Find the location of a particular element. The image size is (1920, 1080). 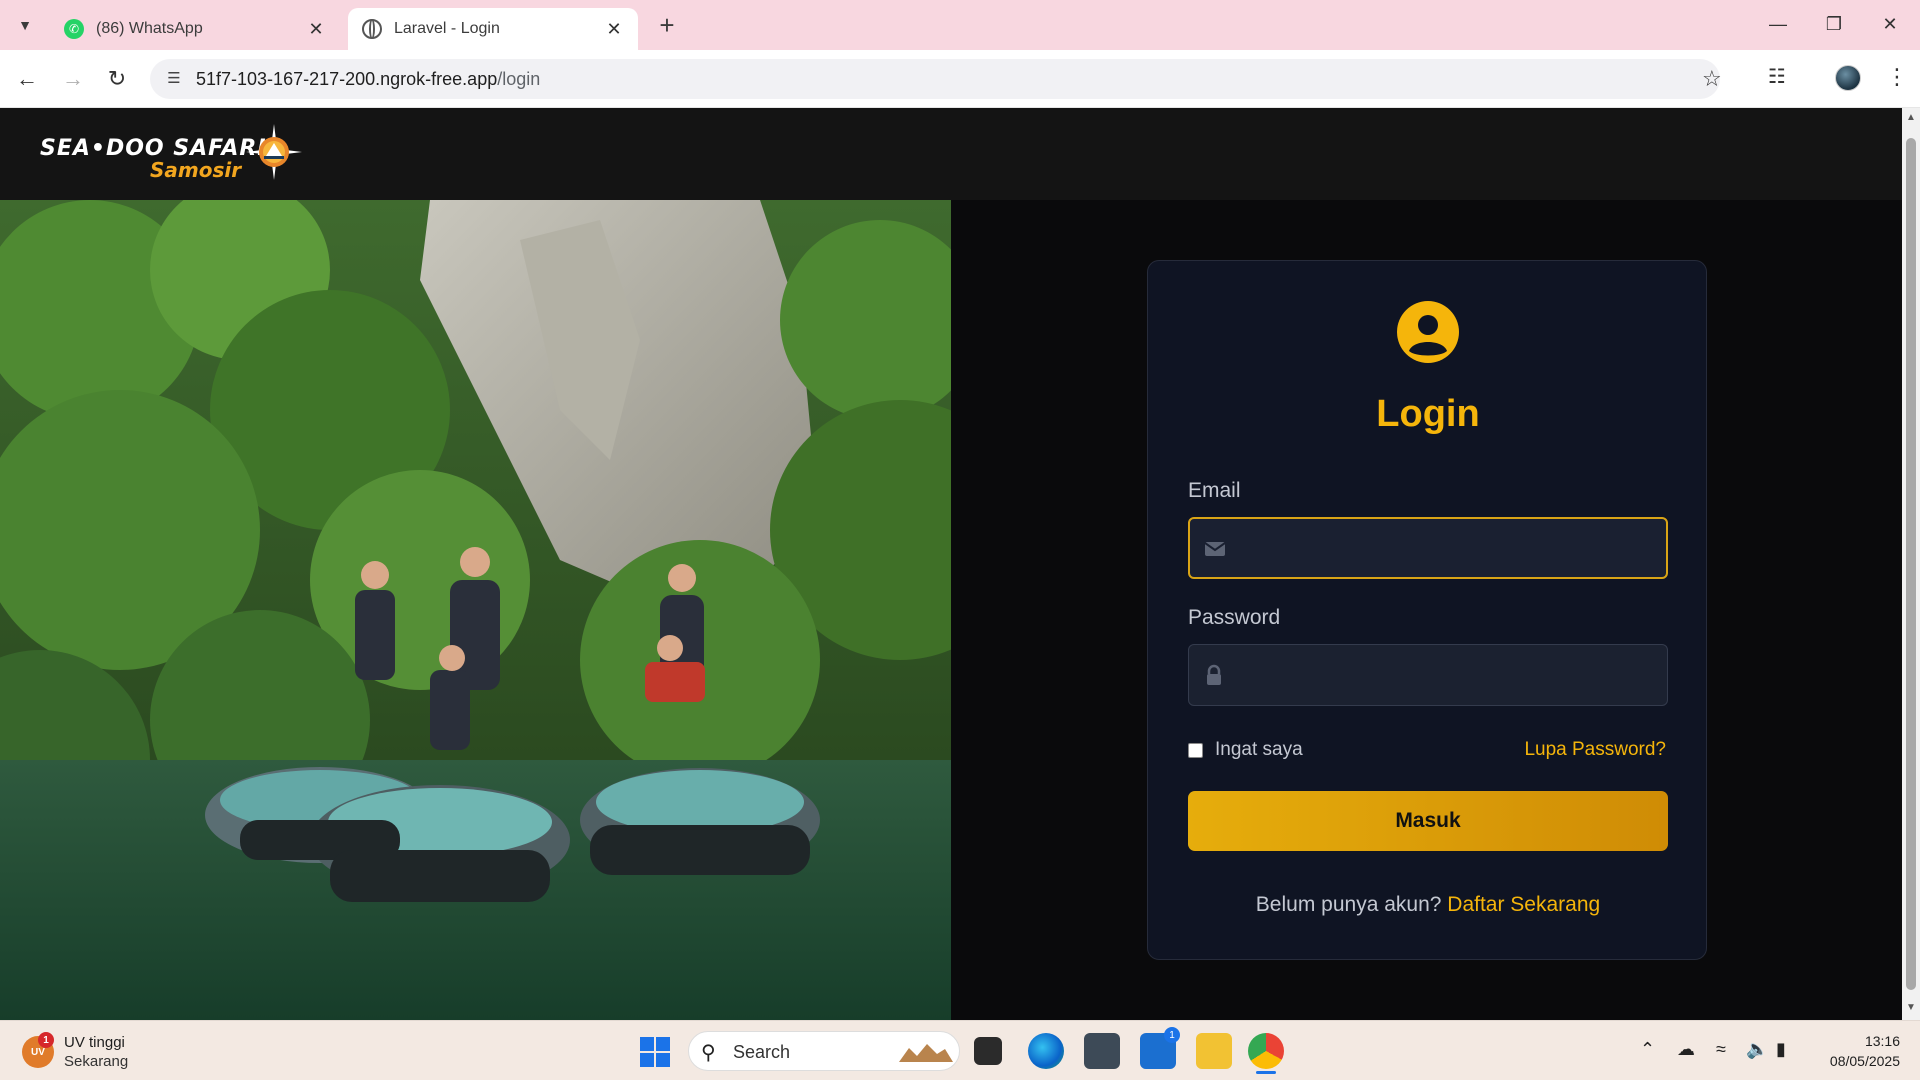

browser-menu-icon: ⋮ is located at coordinates (1897, 77).